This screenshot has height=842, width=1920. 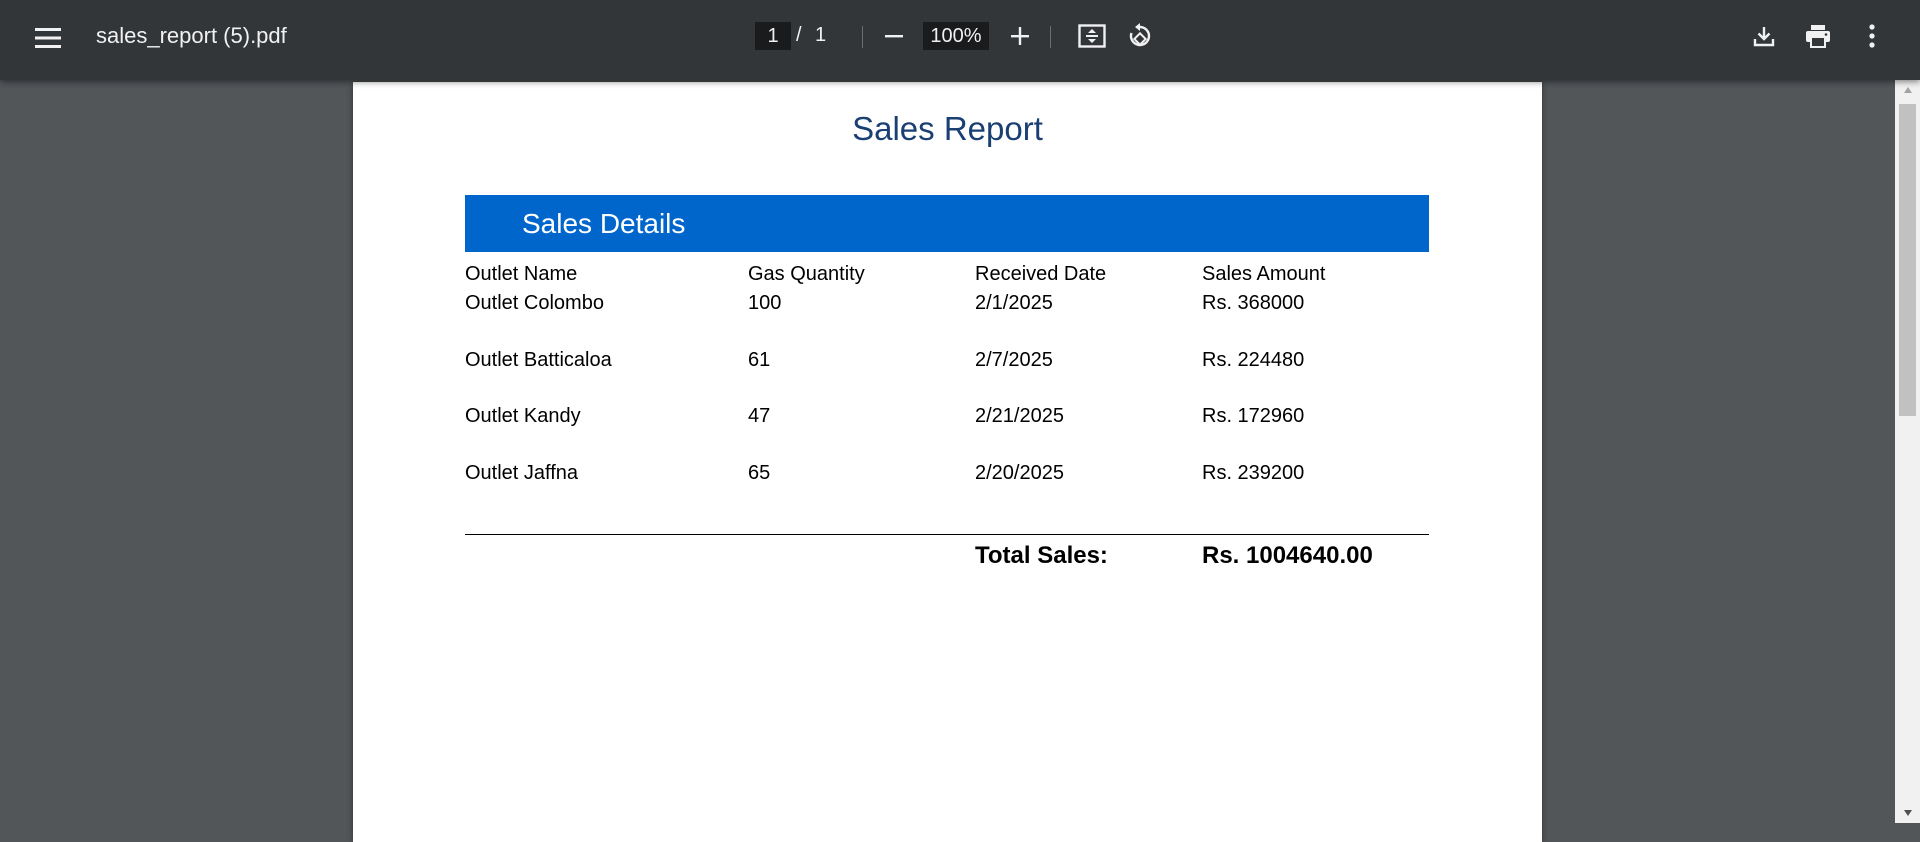 What do you see at coordinates (1092, 36) in the screenshot?
I see `fit-to-page-icon` at bounding box center [1092, 36].